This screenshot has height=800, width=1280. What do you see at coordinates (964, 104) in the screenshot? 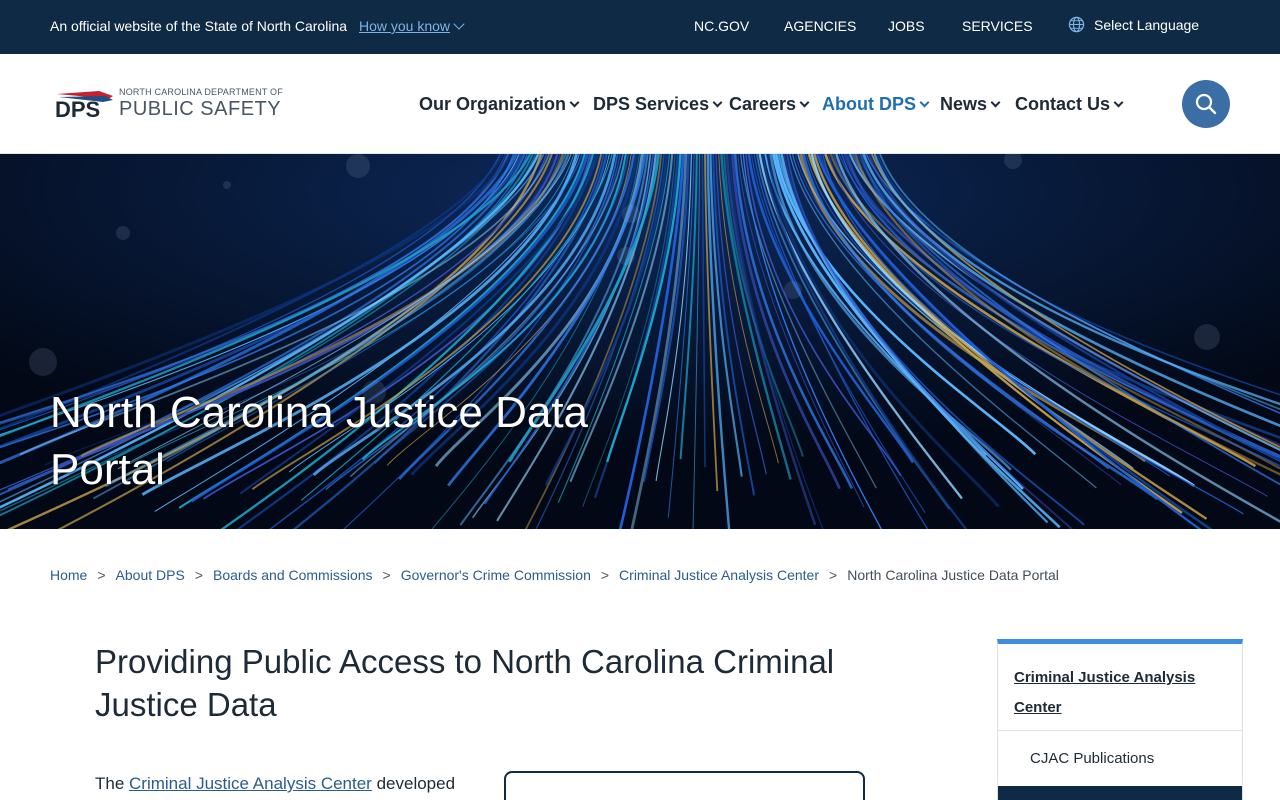
I see `nav-news-label: News` at bounding box center [964, 104].